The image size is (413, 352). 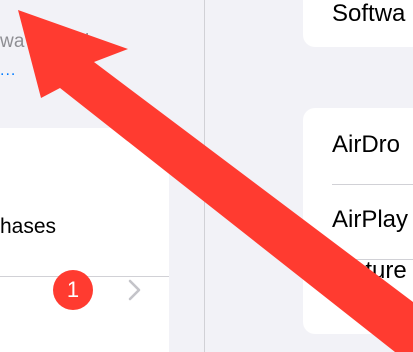 What do you see at coordinates (73, 290) in the screenshot?
I see `notification-badge: 1` at bounding box center [73, 290].